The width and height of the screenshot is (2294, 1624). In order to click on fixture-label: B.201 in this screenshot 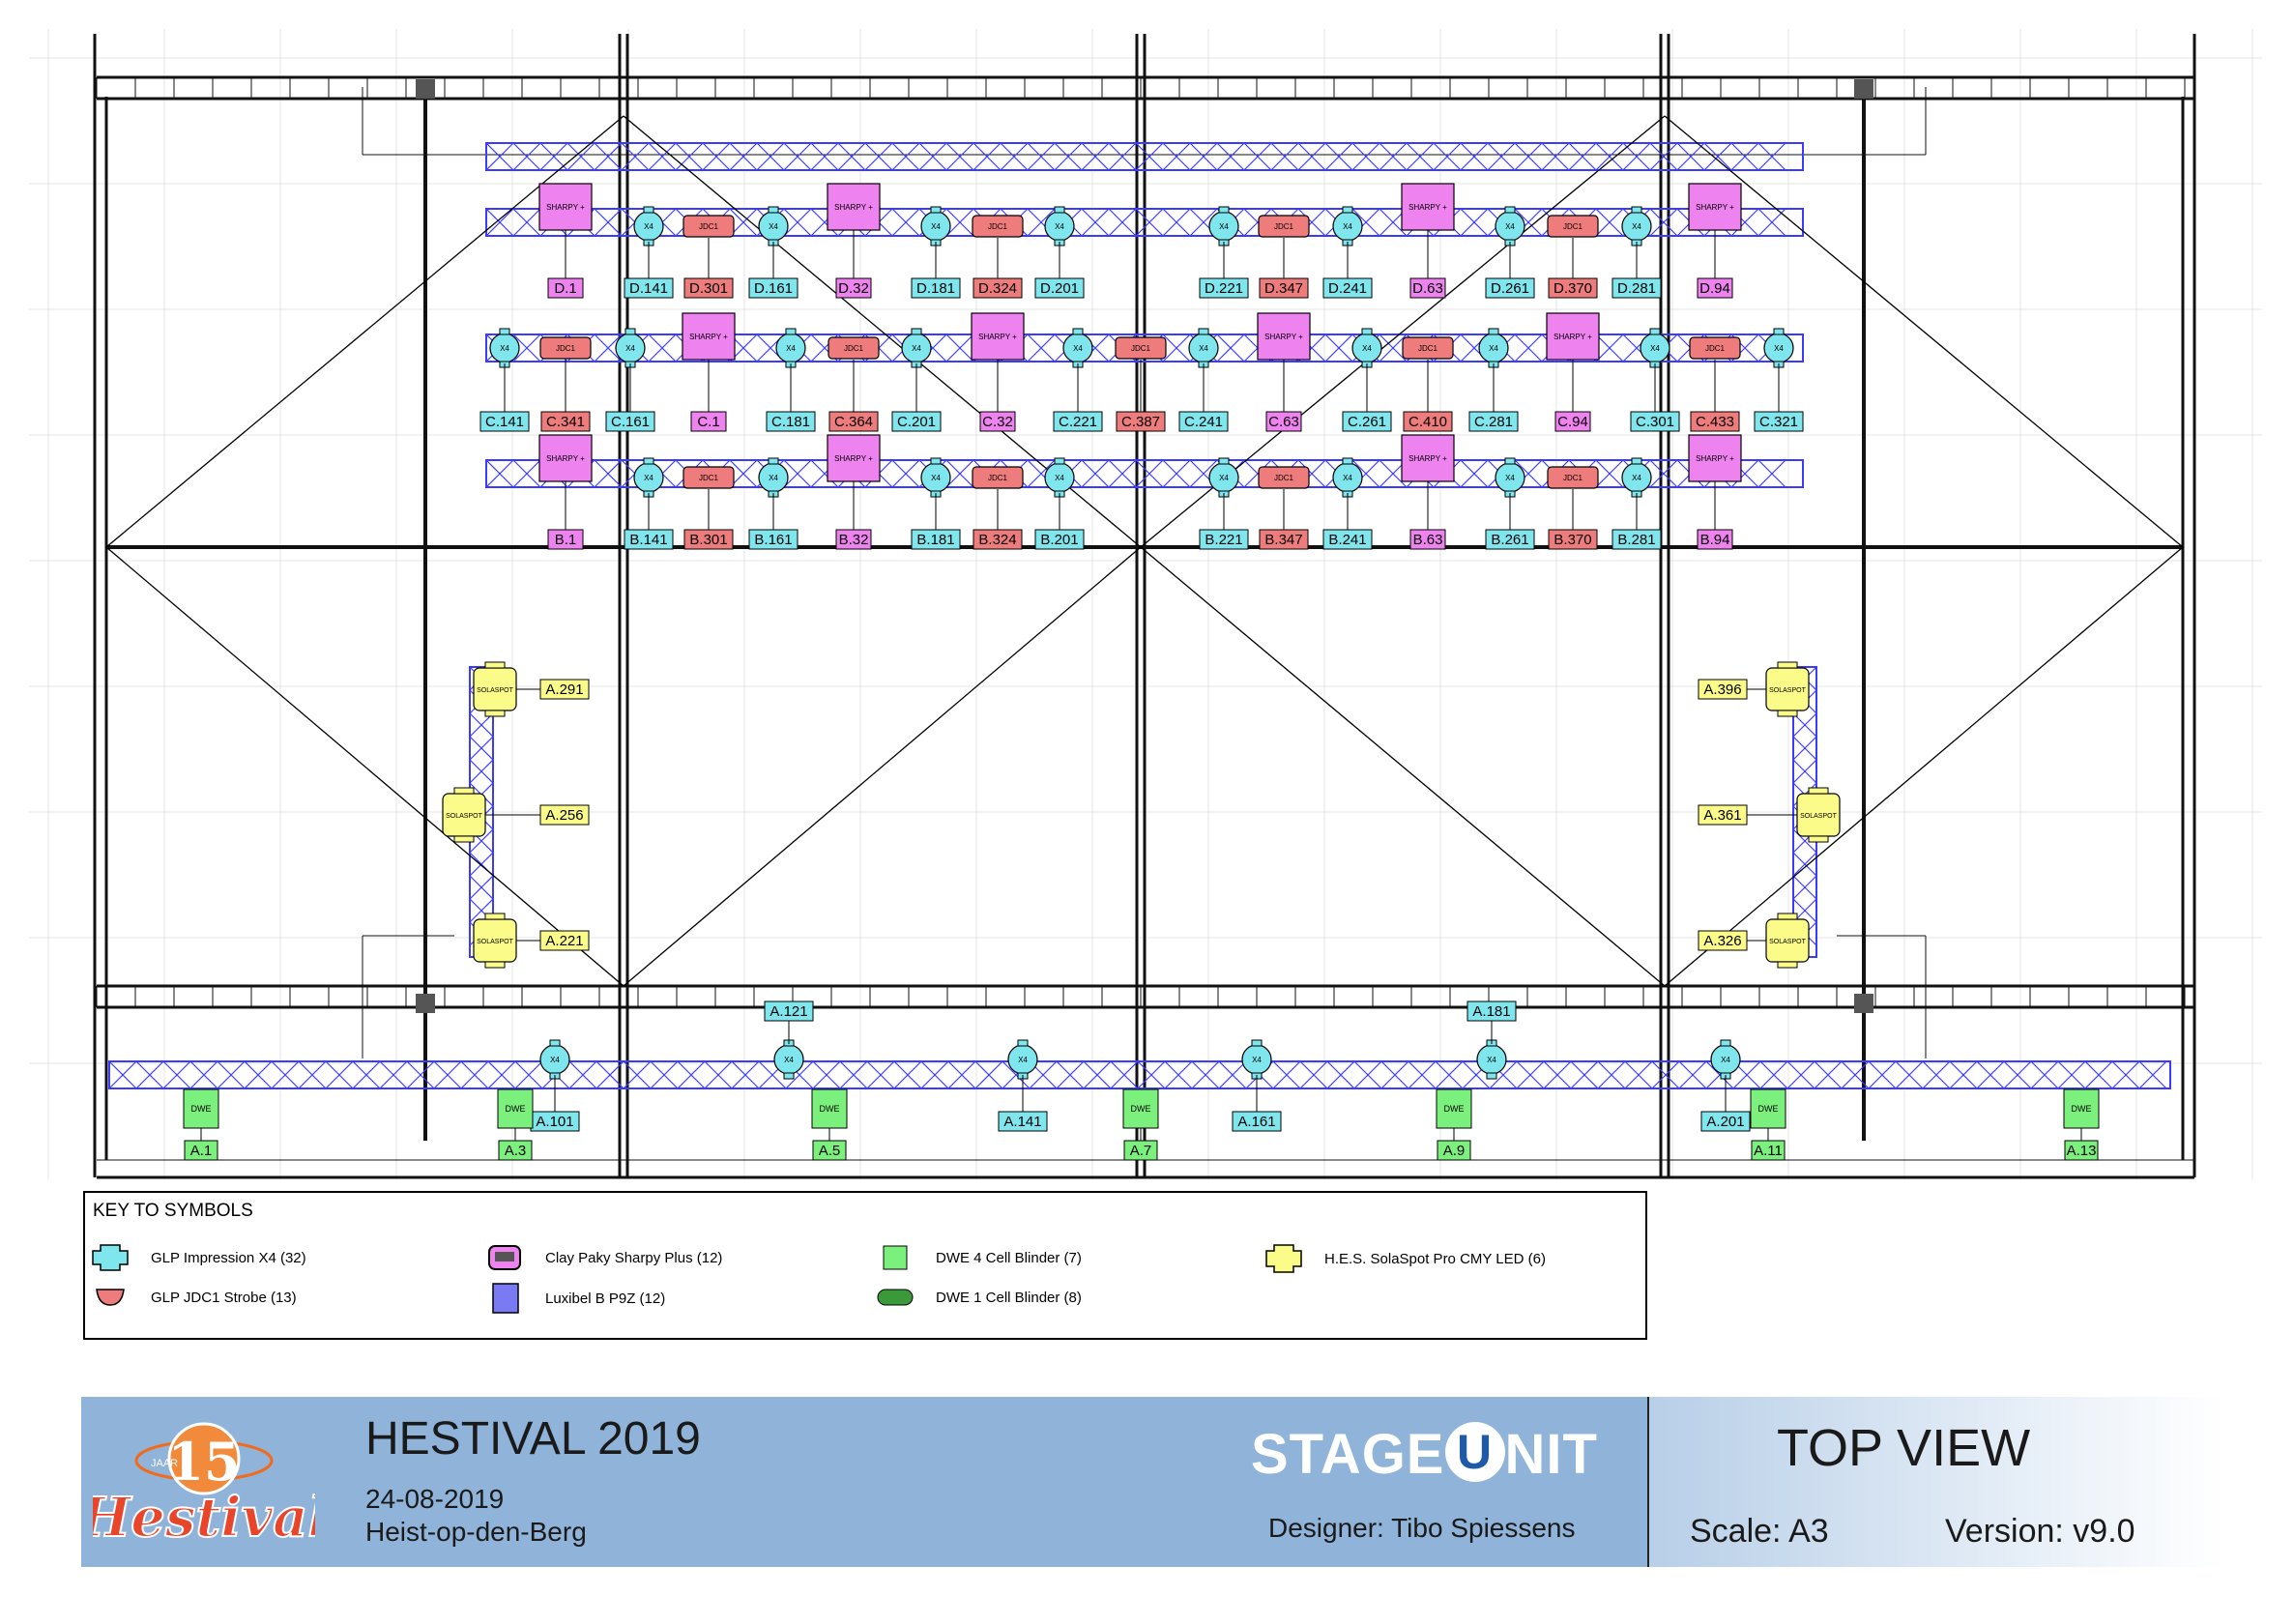, I will do `click(1059, 539)`.